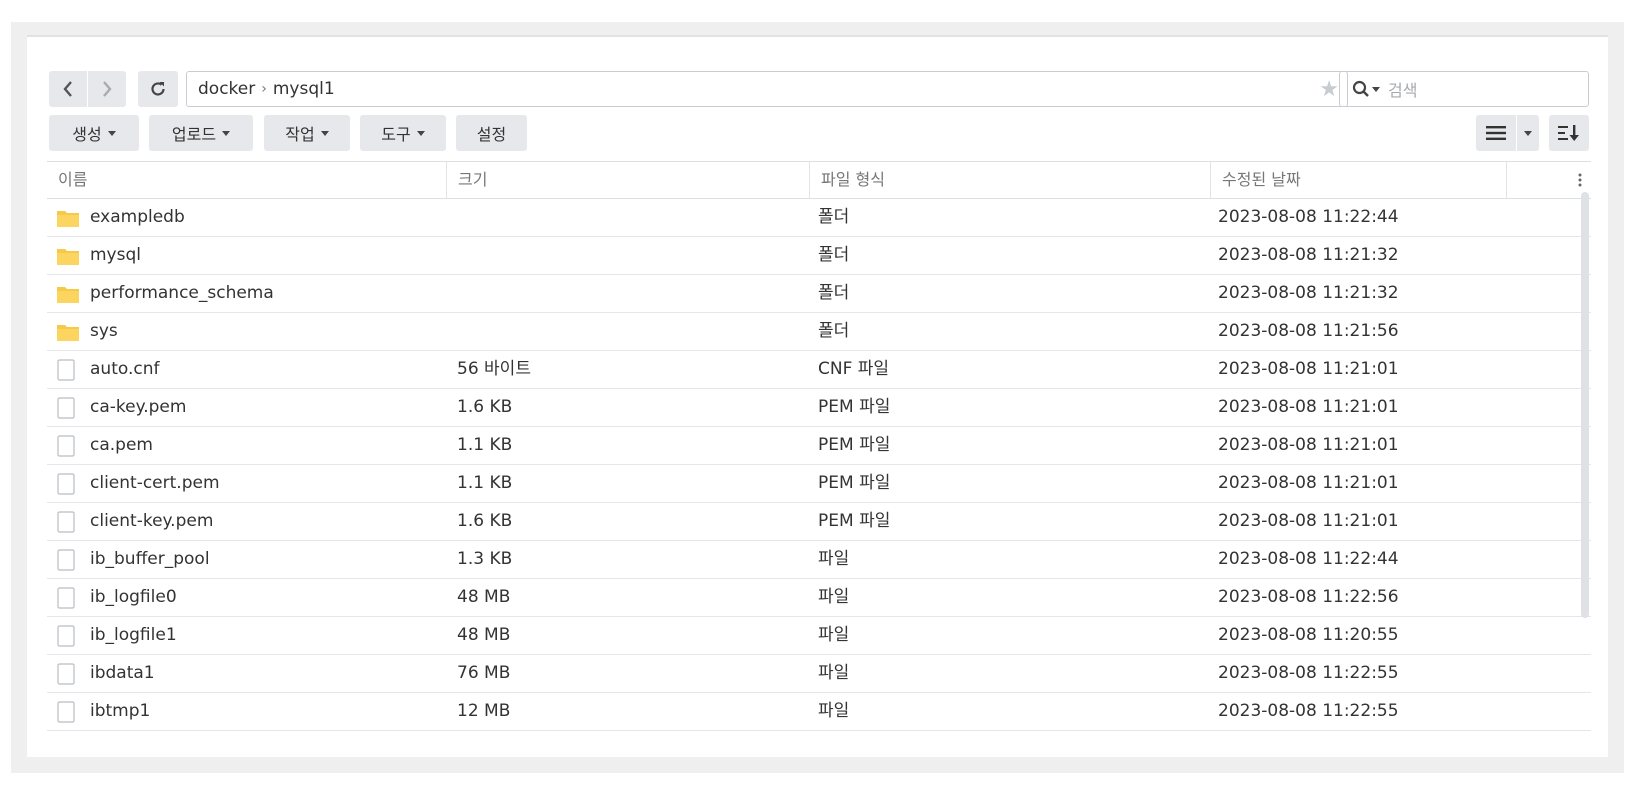  I want to click on view-mode-dropdown, so click(1528, 133).